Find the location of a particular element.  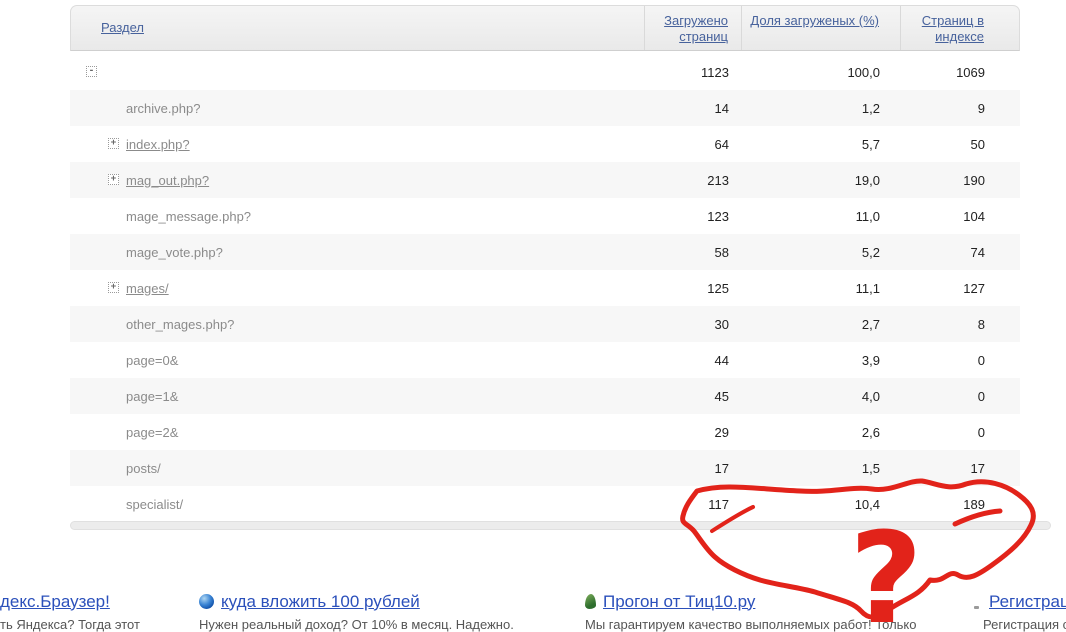

cell-loaded: 45 is located at coordinates (721, 396).